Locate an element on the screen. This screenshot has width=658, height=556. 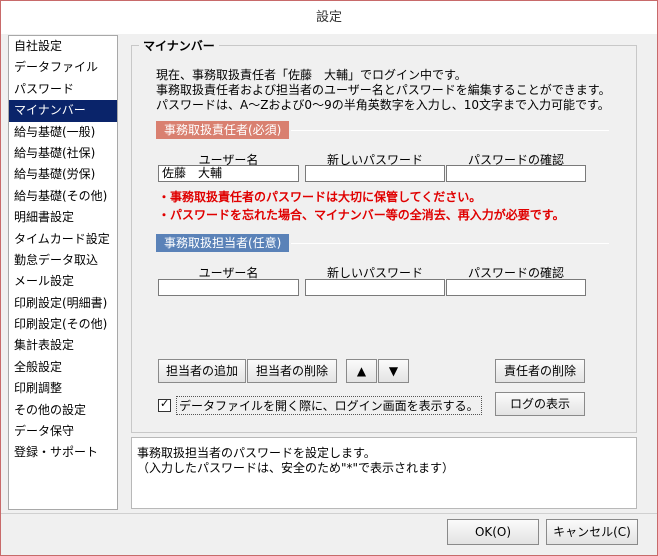
sidebar-item-company: 自社設定 is located at coordinates (63, 46).